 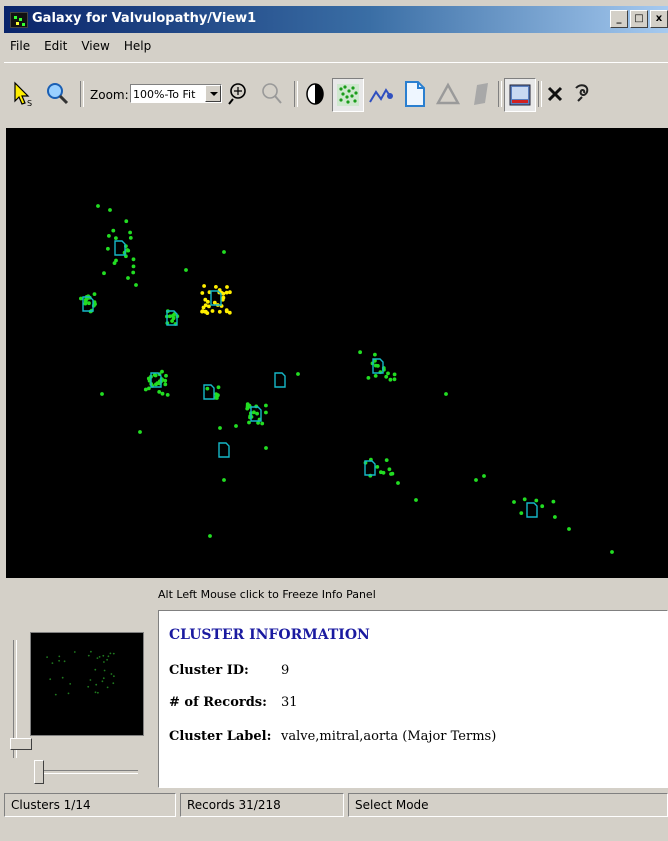 I want to click on zoom-select: 100%-To Fit, so click(x=176, y=93).